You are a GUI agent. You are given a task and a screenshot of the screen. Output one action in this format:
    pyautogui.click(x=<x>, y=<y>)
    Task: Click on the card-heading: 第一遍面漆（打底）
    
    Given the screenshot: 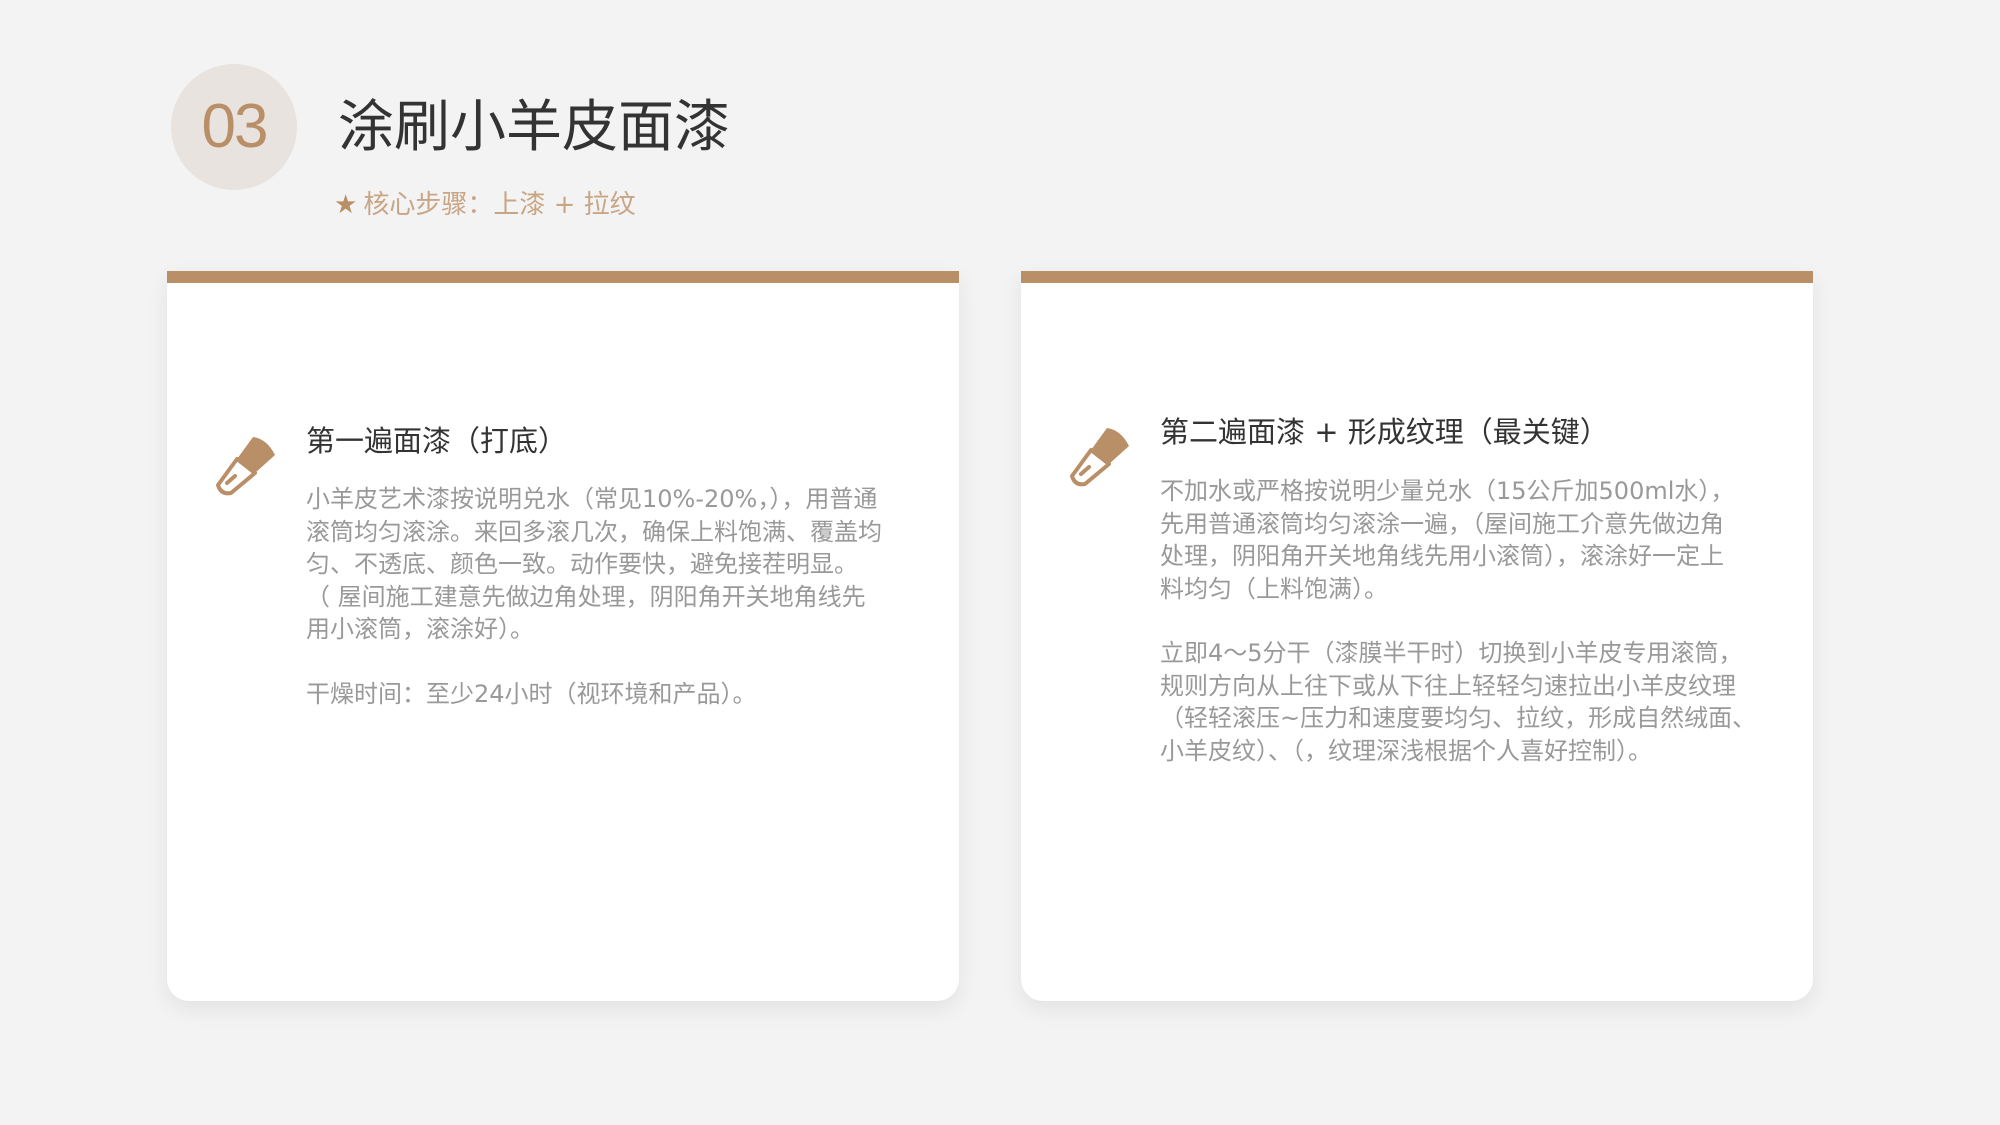 What is the action you would take?
    pyautogui.click(x=437, y=441)
    